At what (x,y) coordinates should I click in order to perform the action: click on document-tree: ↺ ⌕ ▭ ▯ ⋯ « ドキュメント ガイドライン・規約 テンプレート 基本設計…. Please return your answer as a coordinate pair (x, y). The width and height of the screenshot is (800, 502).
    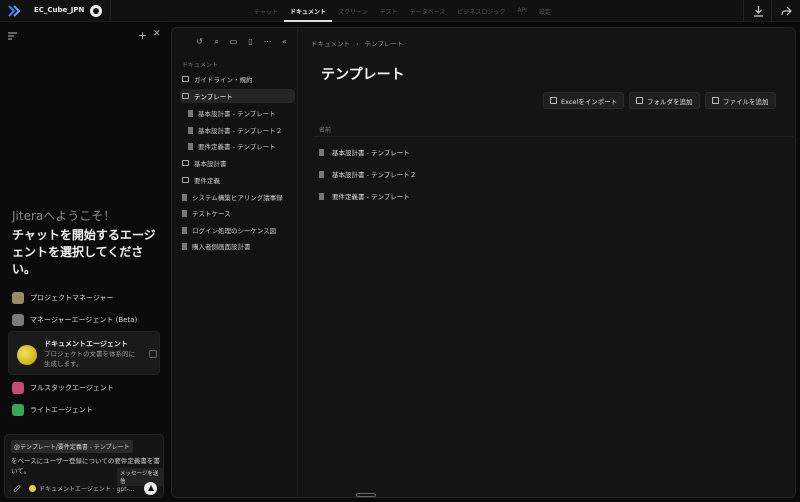
    Looking at the image, I should click on (235, 262).